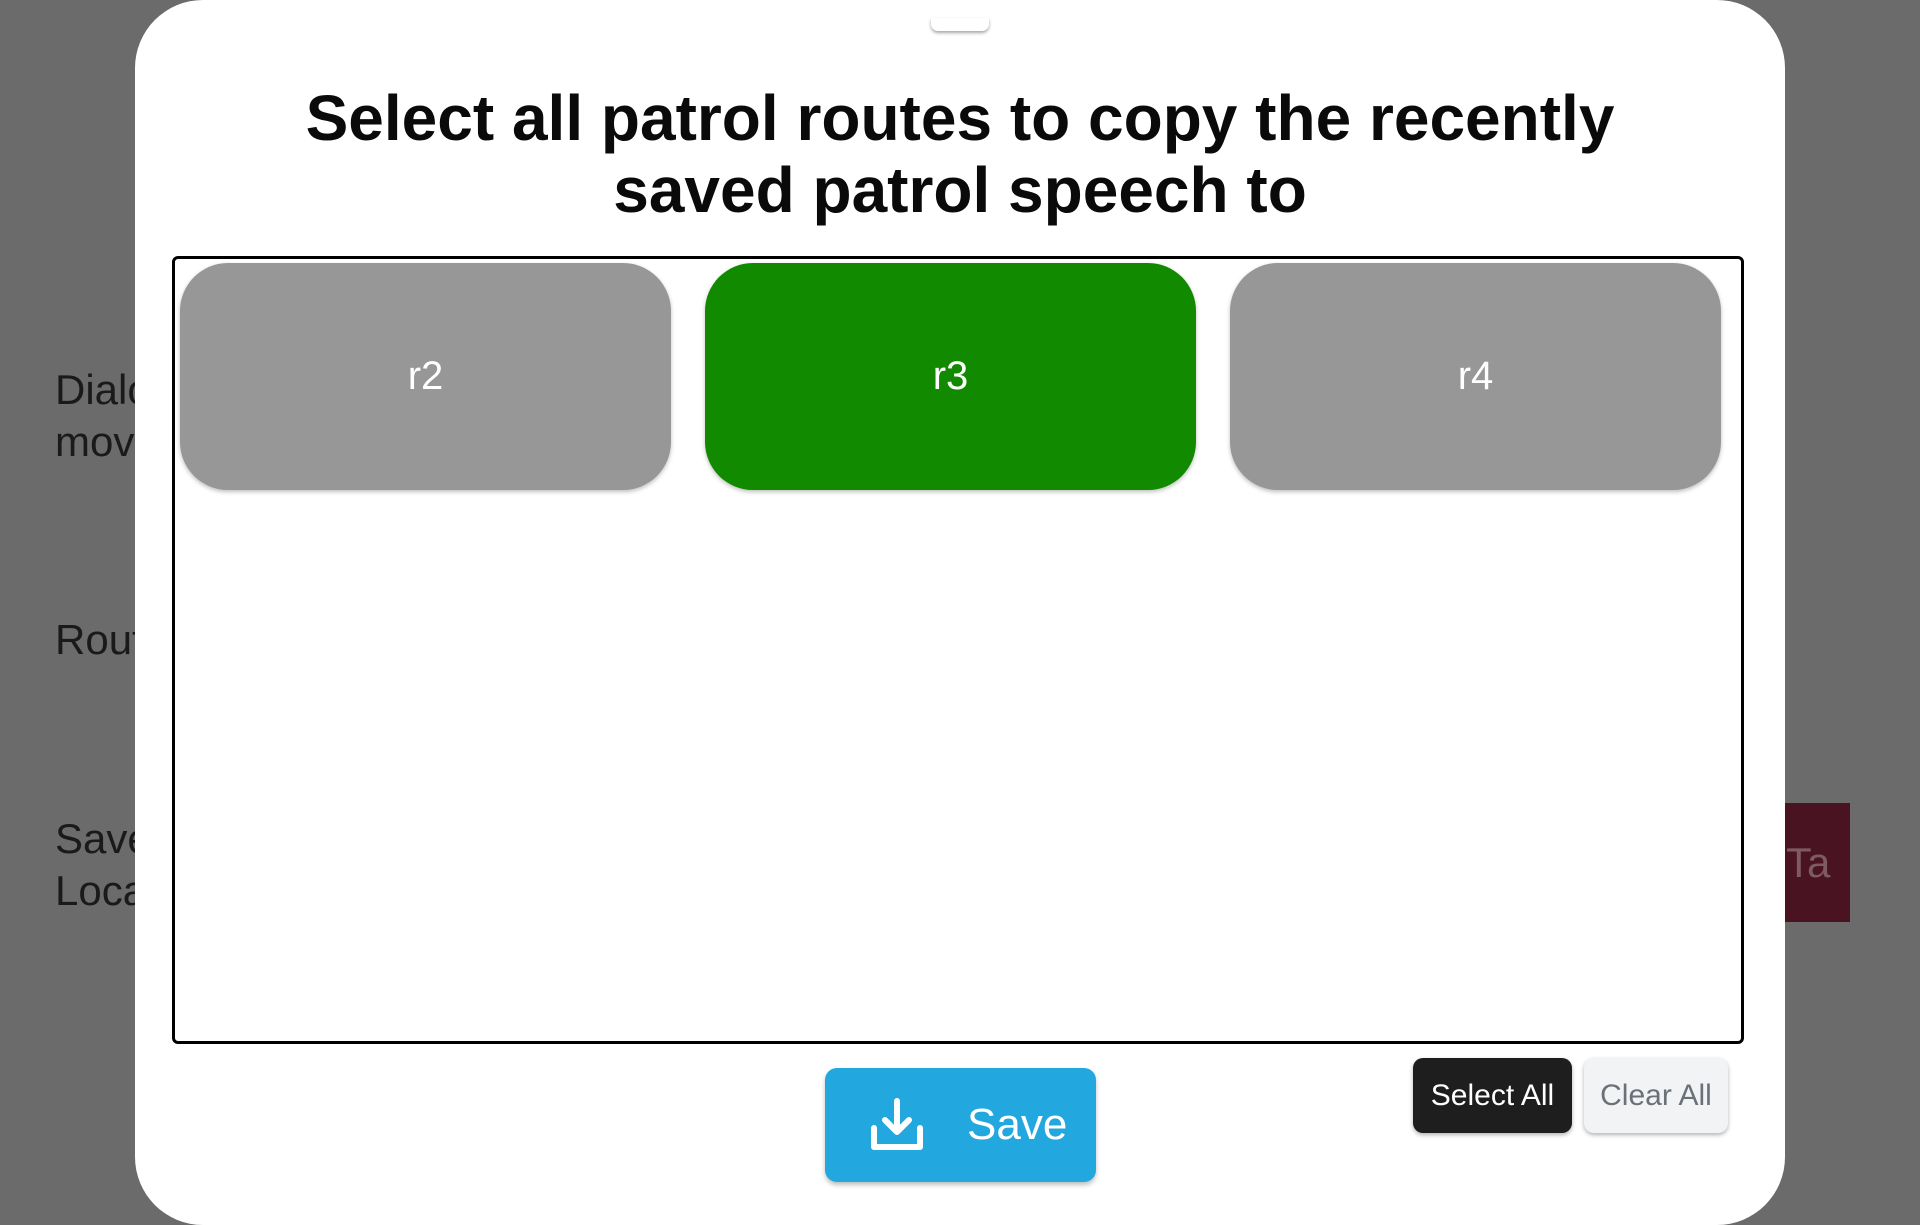 The height and width of the screenshot is (1225, 1920). I want to click on route-tile-r3: r3, so click(950, 376).